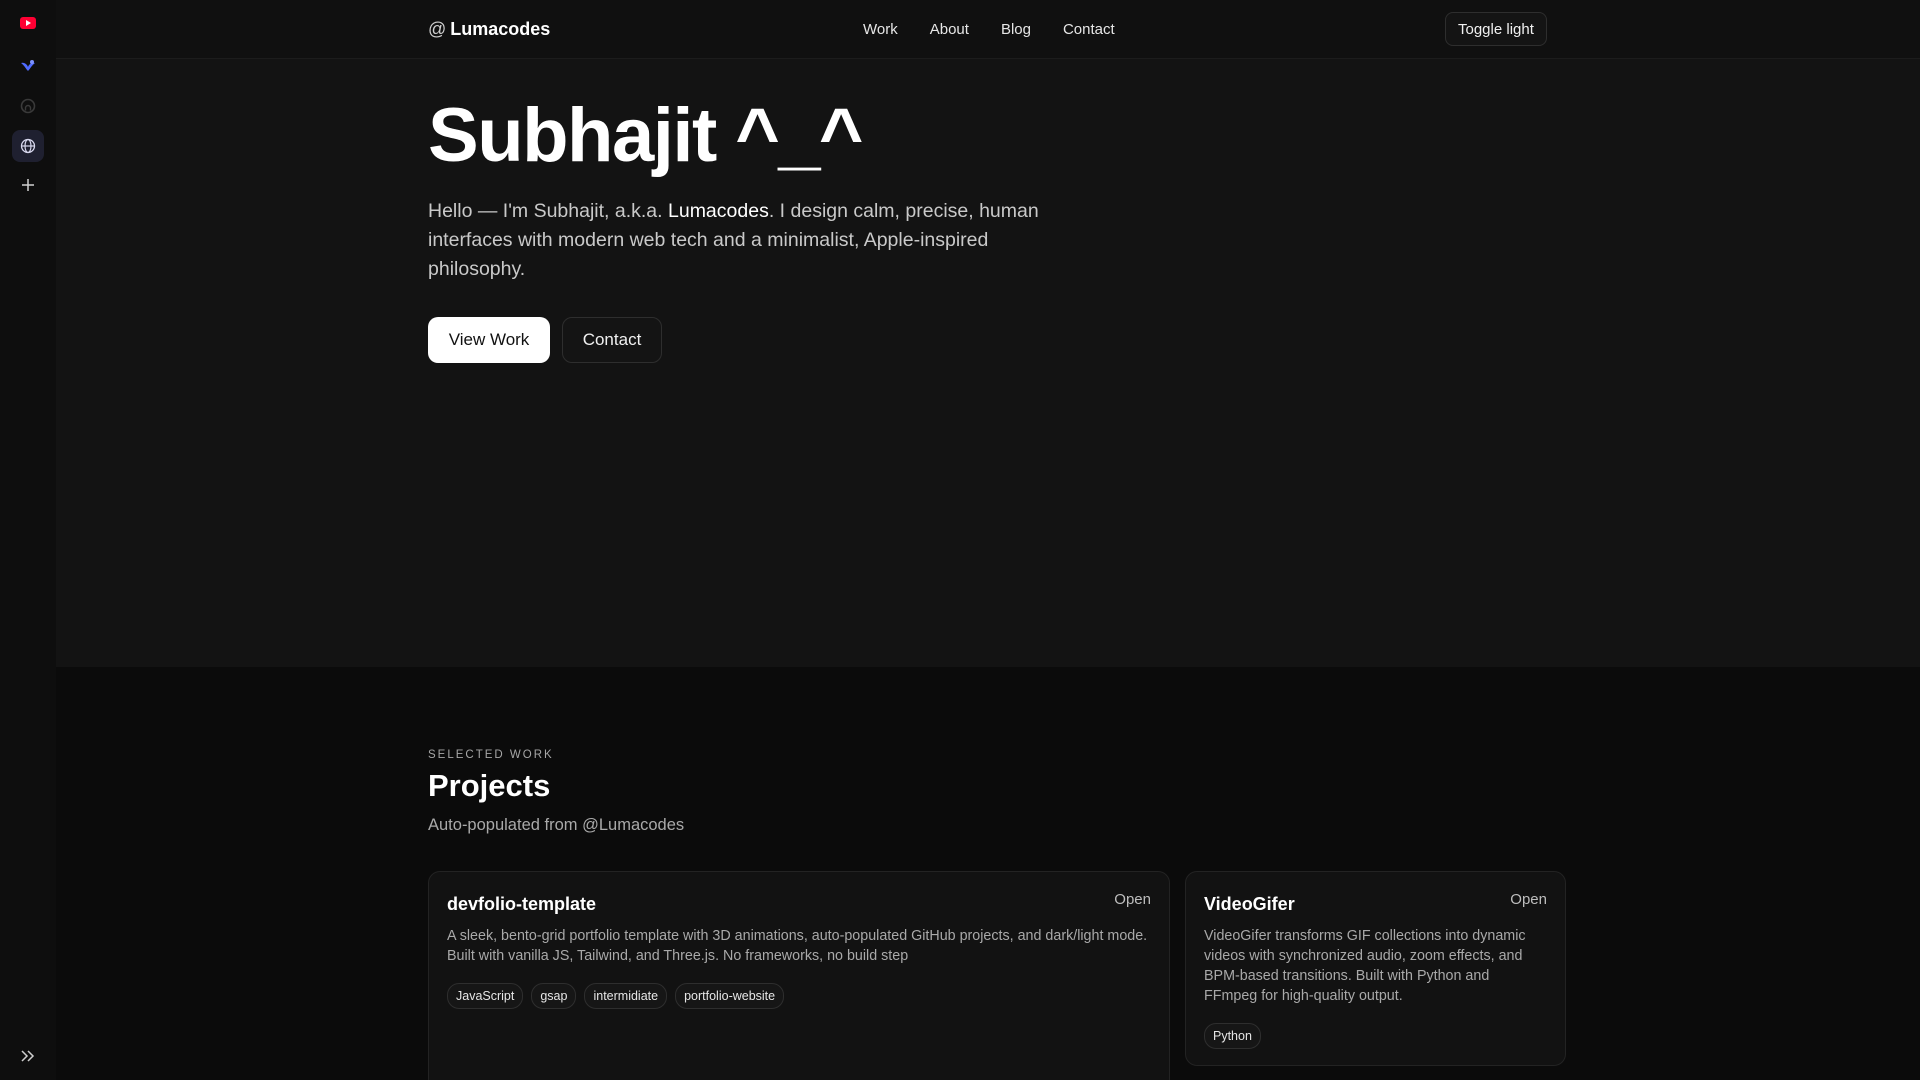 Image resolution: width=1920 pixels, height=1080 pixels. Describe the element at coordinates (489, 340) in the screenshot. I see `view-work-button: View Work` at that location.